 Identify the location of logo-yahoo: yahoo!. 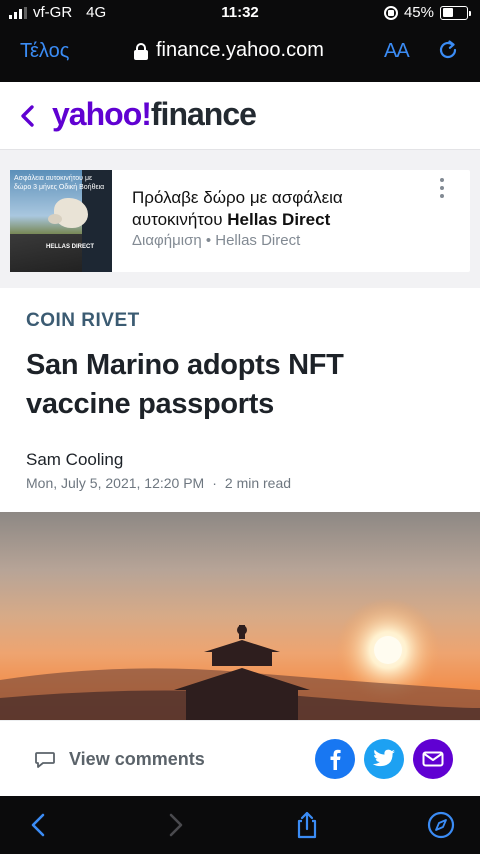
(102, 114).